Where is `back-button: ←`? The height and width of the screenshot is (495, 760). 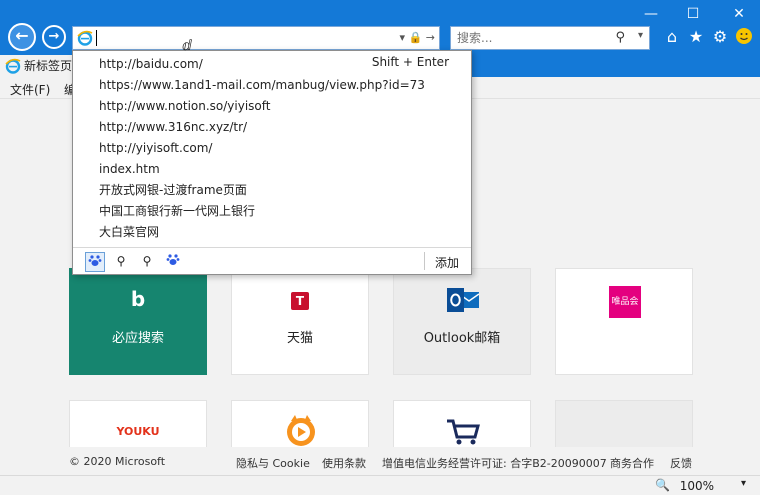 back-button: ← is located at coordinates (22, 37).